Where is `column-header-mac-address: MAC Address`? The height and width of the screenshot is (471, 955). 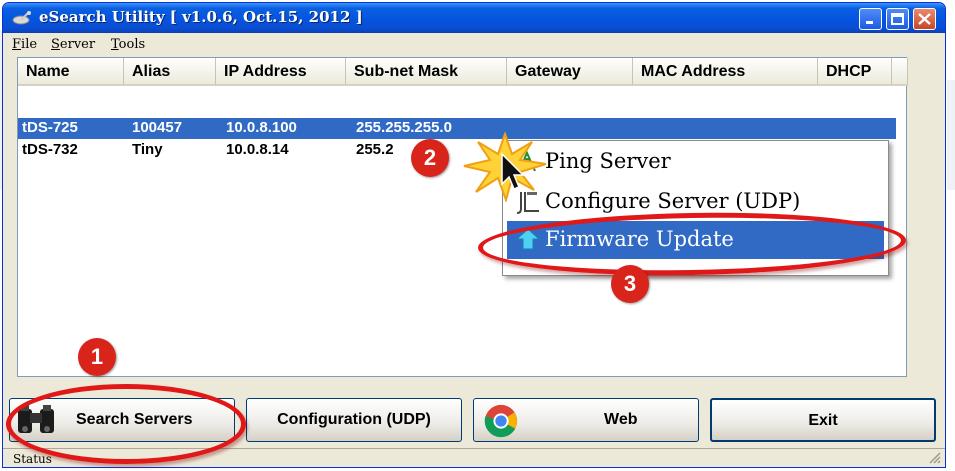 column-header-mac-address: MAC Address is located at coordinates (725, 72).